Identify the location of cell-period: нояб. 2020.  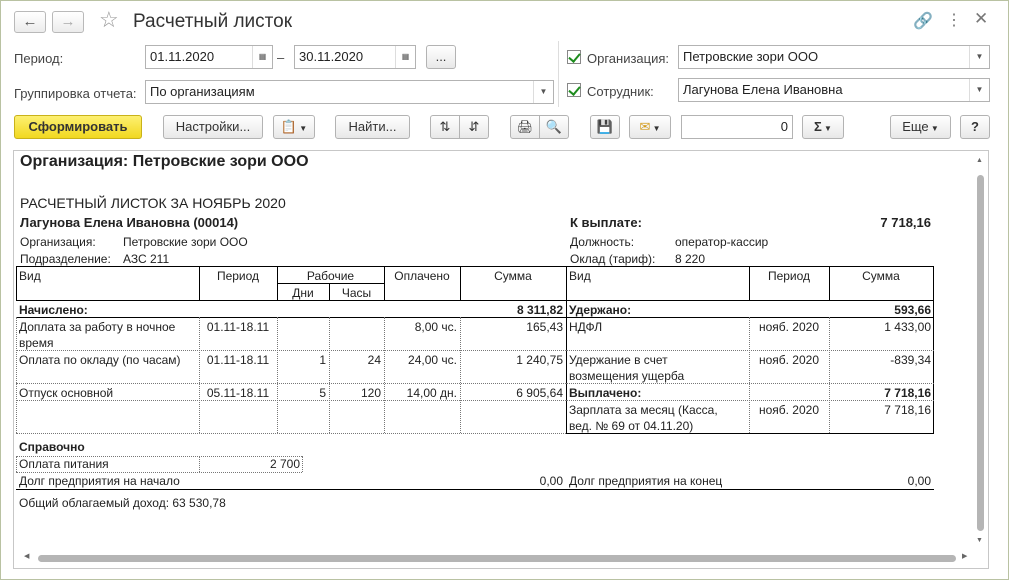
(789, 360).